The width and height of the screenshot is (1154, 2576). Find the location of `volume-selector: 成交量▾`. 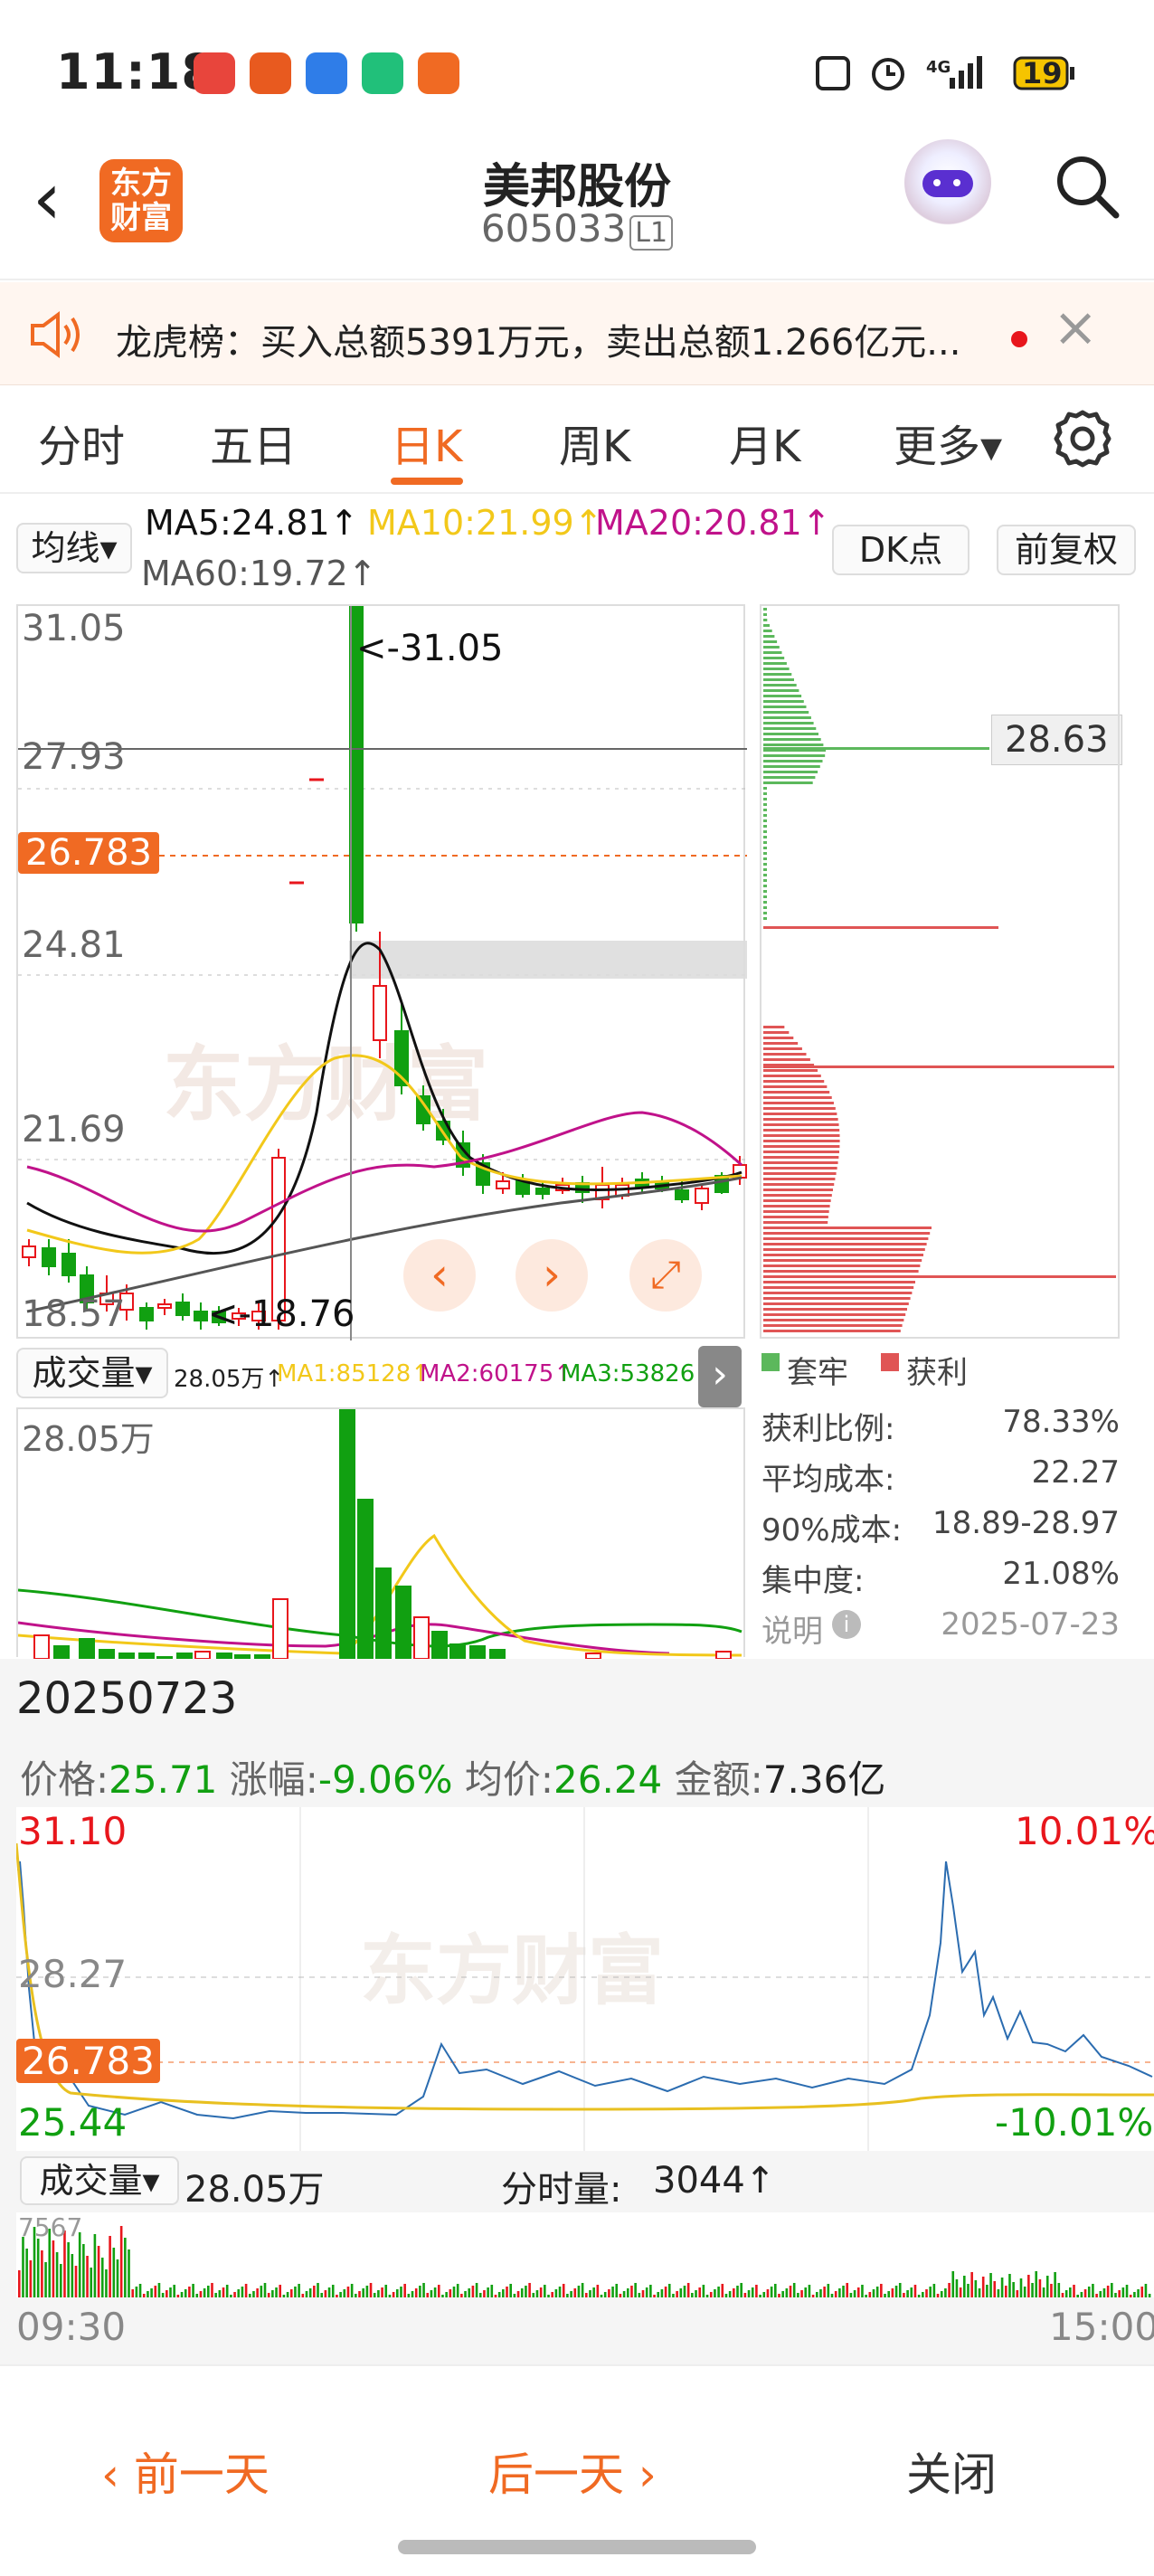

volume-selector: 成交量▾ is located at coordinates (92, 1373).